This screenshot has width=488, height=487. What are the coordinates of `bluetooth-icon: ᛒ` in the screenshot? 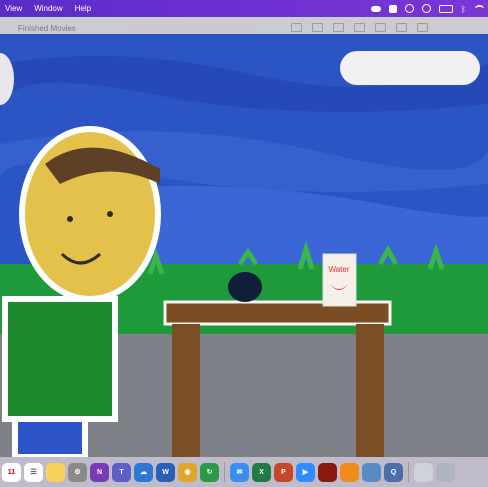 It's located at (464, 9).